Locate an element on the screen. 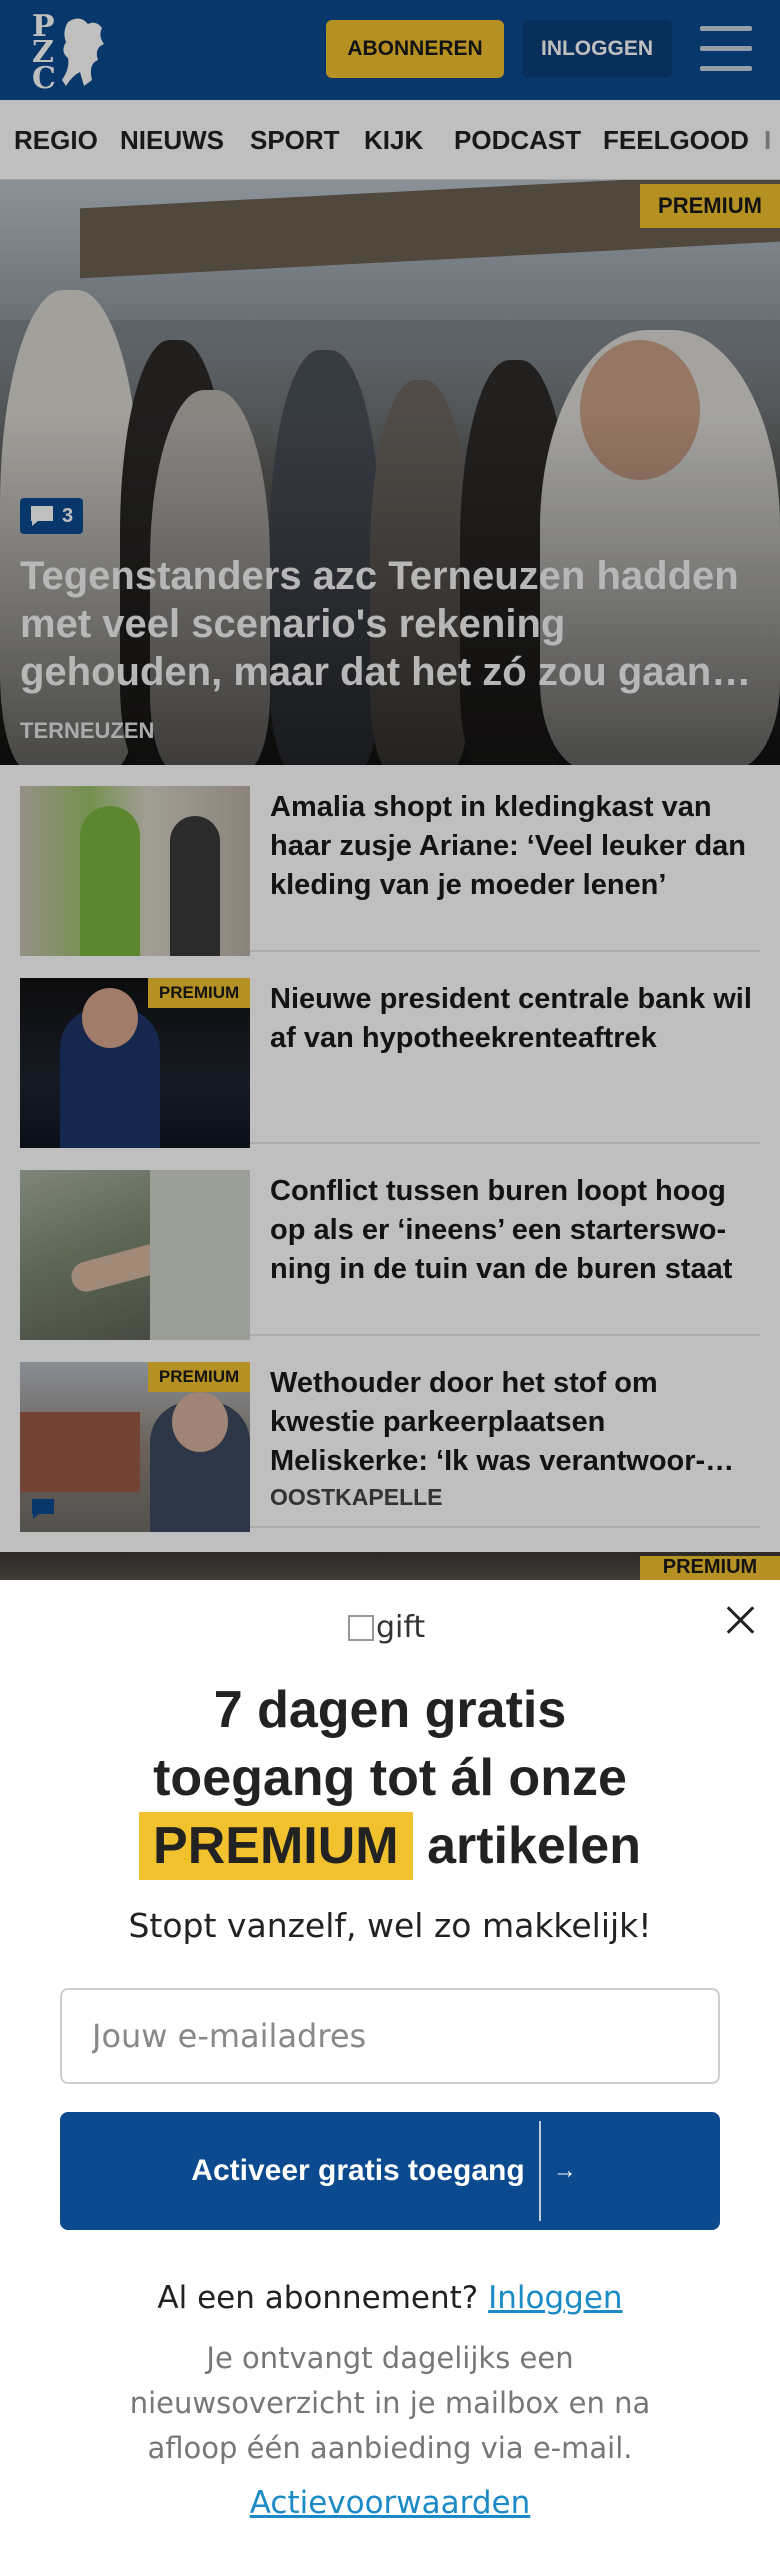  activate-trial-button: Activeer gratis toegang → is located at coordinates (390, 2171).